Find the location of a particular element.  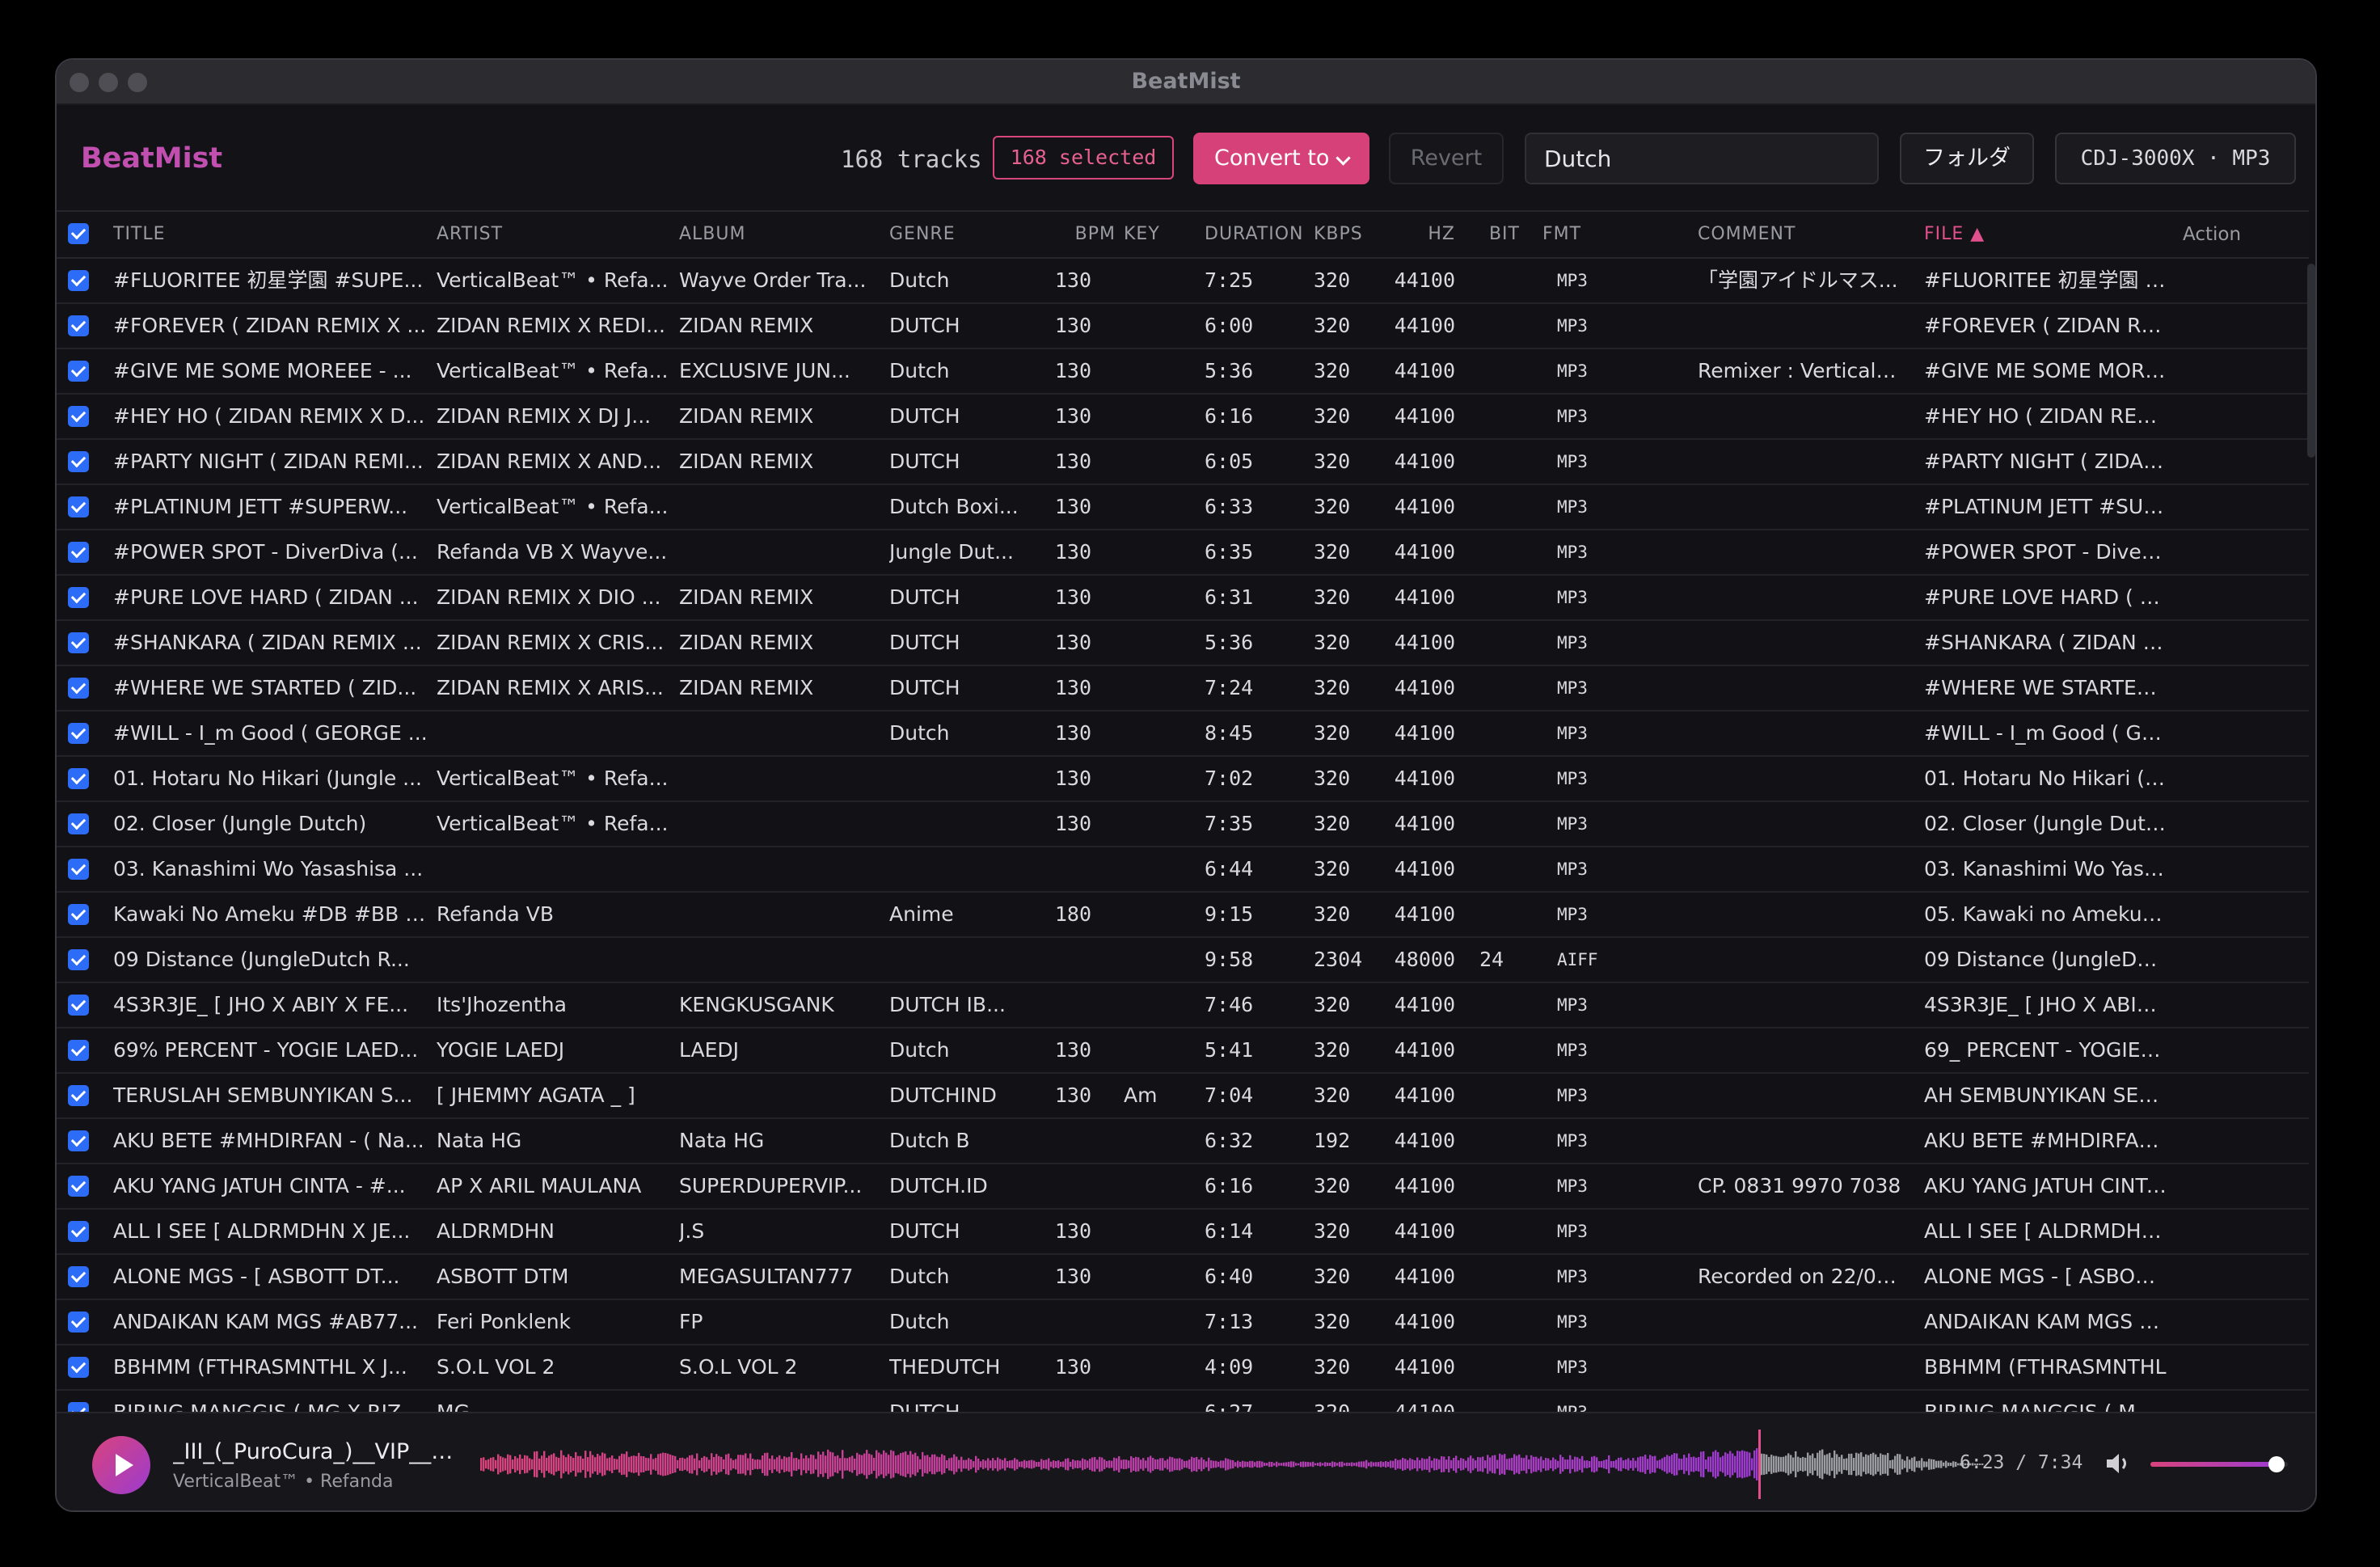

genre-cell: THEDUTCH is located at coordinates (945, 1367).